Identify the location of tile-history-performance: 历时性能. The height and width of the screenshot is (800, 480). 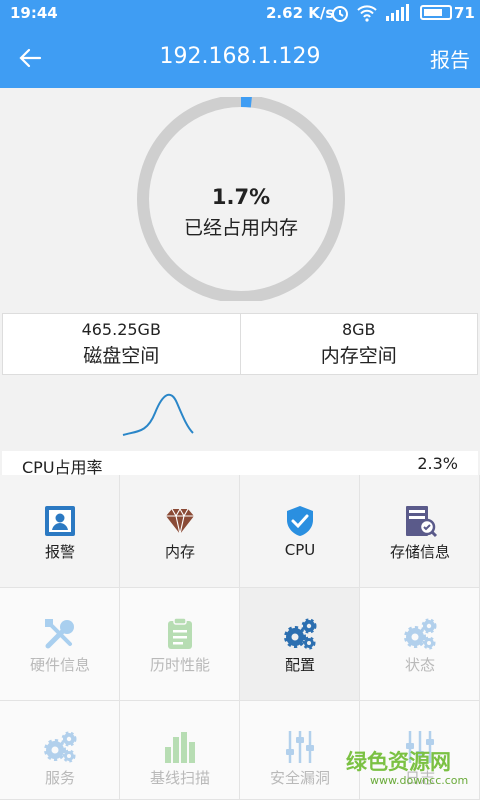
(180, 644).